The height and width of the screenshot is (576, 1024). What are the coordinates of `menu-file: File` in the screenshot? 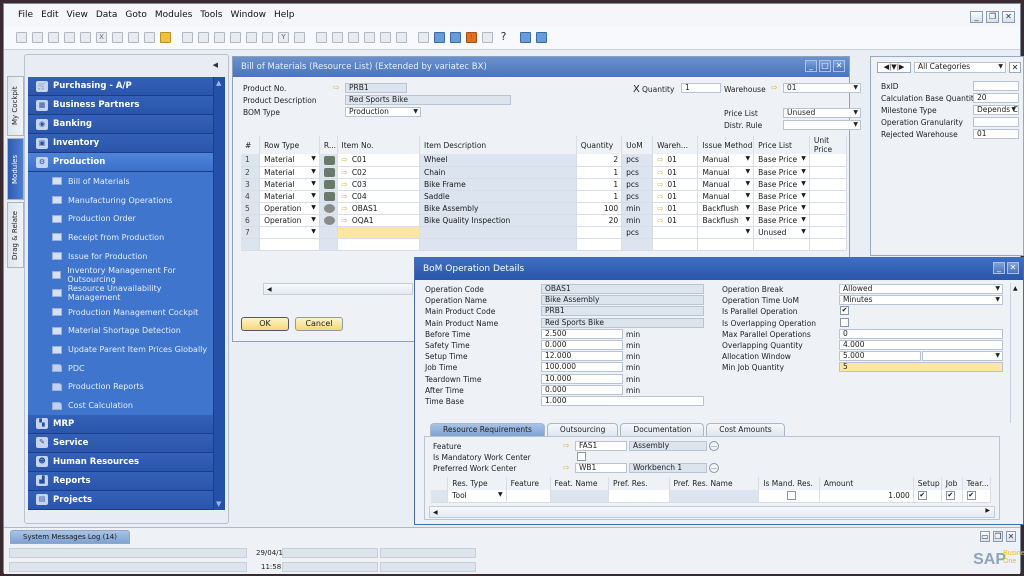 It's located at (25, 15).